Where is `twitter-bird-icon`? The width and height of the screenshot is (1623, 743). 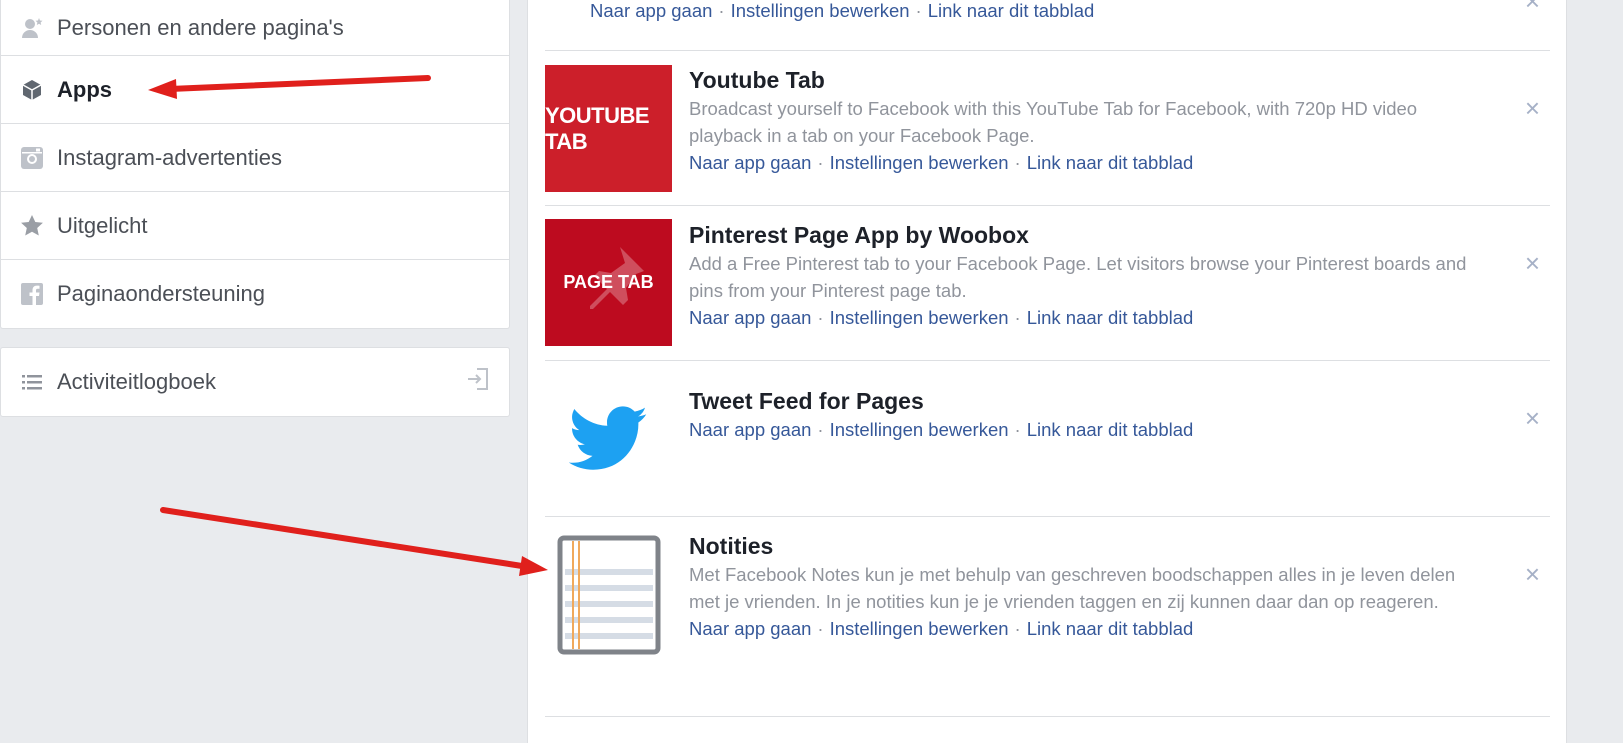 twitter-bird-icon is located at coordinates (607, 437).